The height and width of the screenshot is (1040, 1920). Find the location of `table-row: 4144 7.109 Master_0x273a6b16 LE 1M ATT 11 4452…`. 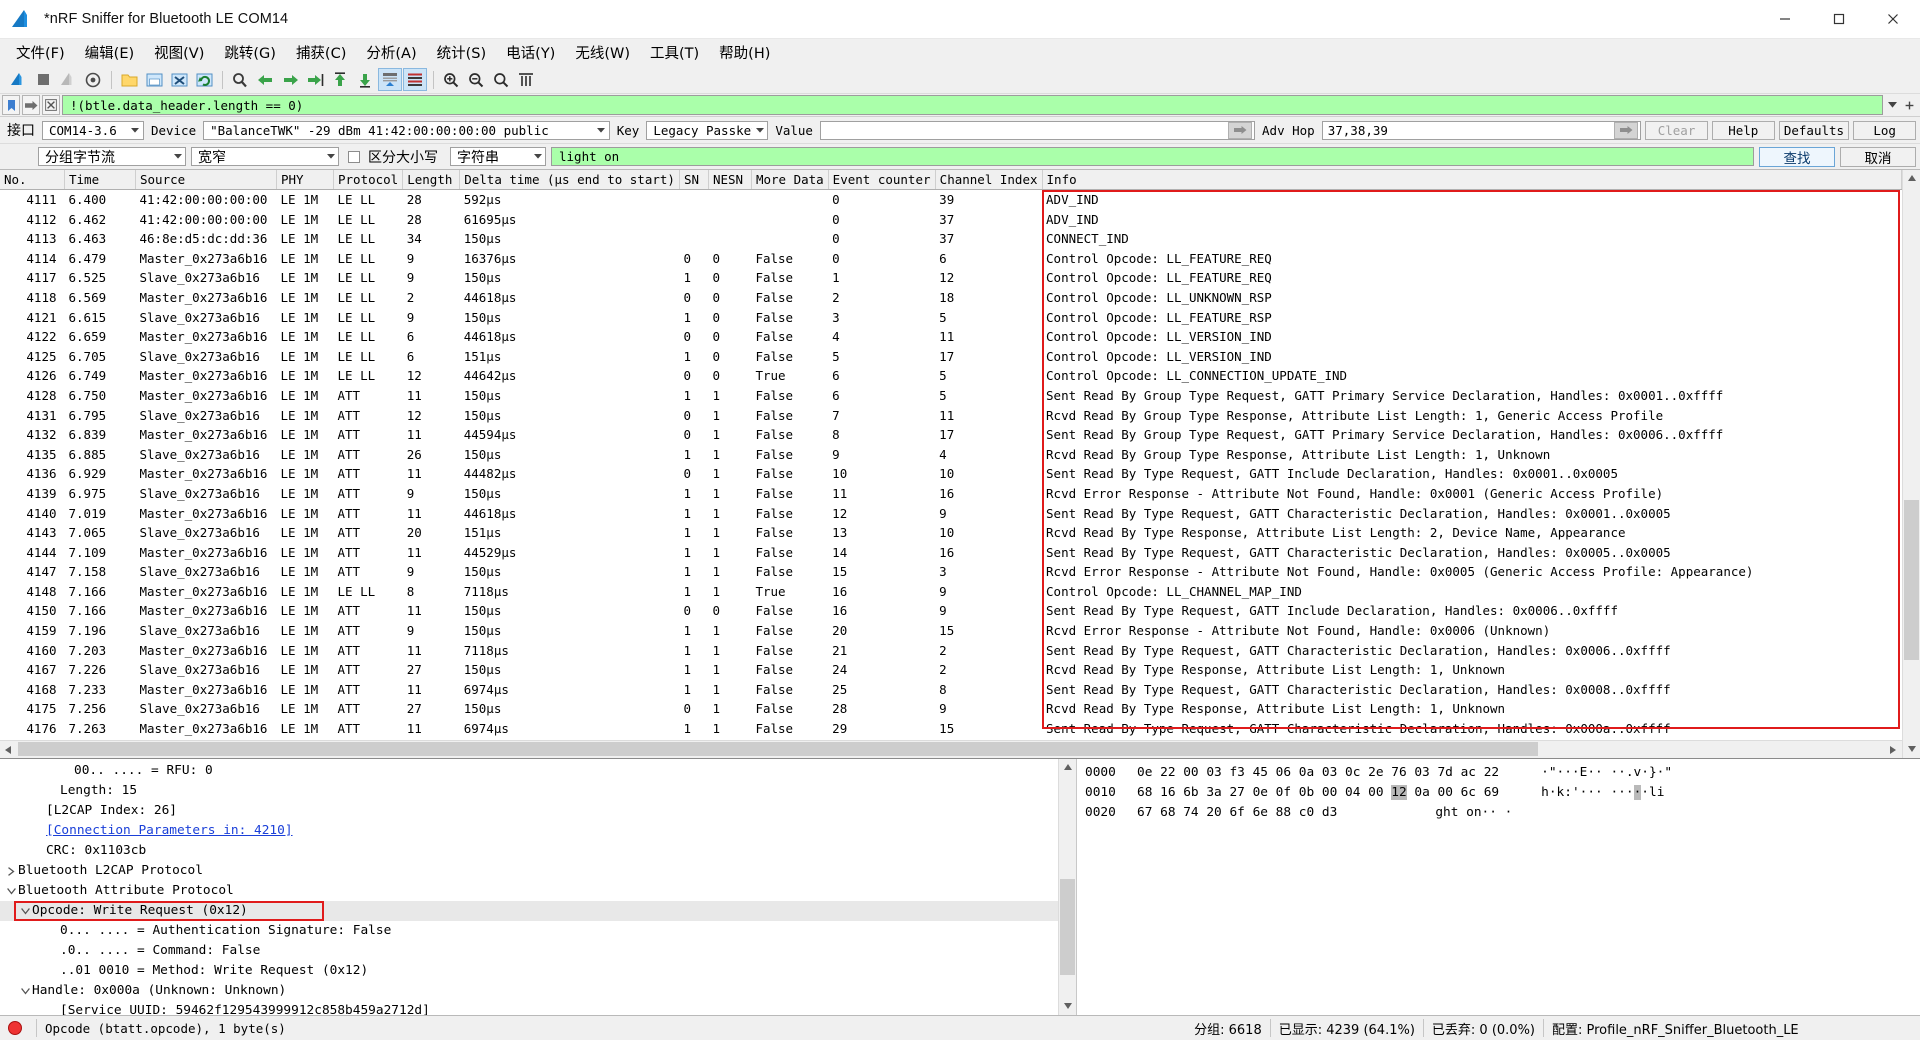

table-row: 4144 7.109 Master_0x273a6b16 LE 1M ATT 11 4452… is located at coordinates (951, 553).